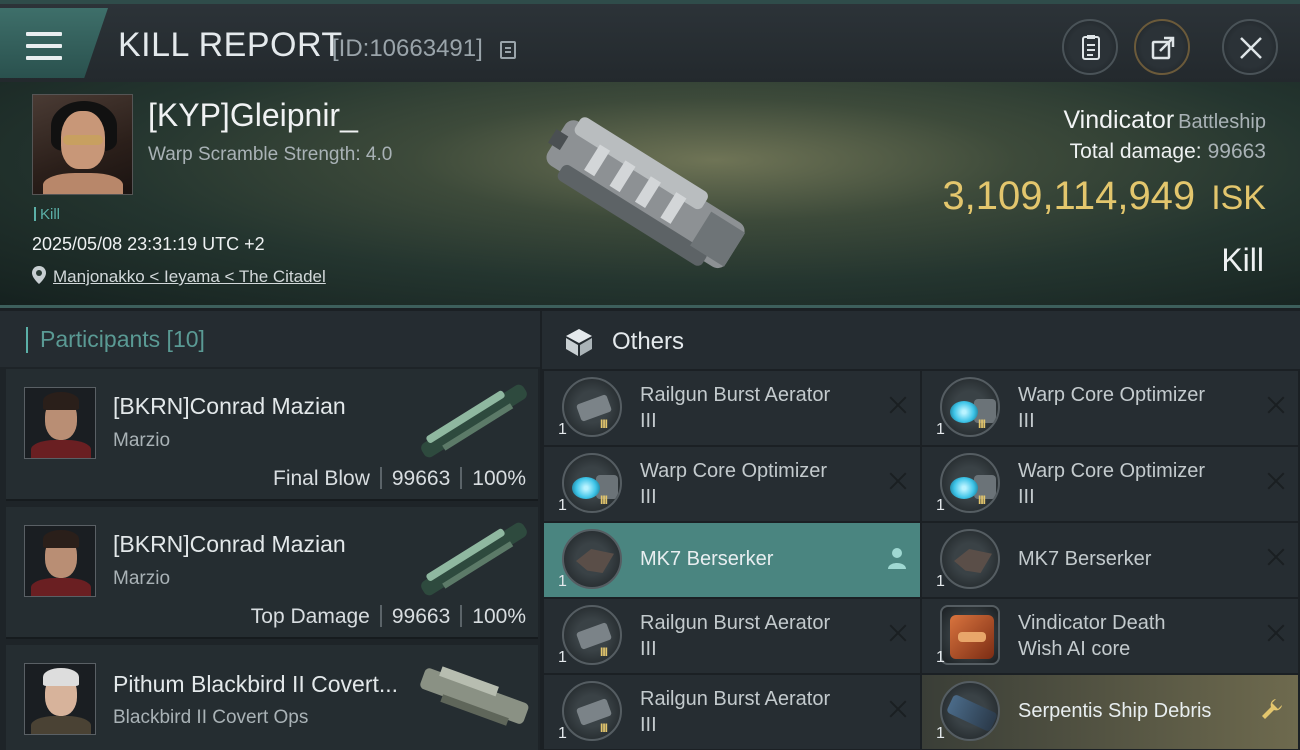 The image size is (1300, 750). I want to click on total-damage: Total damage: 99663, so click(1168, 152).